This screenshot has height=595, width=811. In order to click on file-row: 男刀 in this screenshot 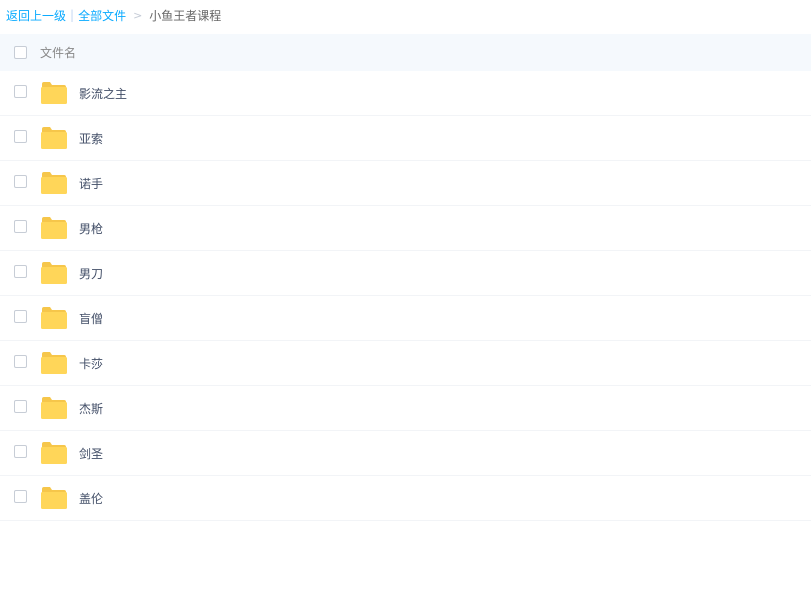, I will do `click(405, 273)`.